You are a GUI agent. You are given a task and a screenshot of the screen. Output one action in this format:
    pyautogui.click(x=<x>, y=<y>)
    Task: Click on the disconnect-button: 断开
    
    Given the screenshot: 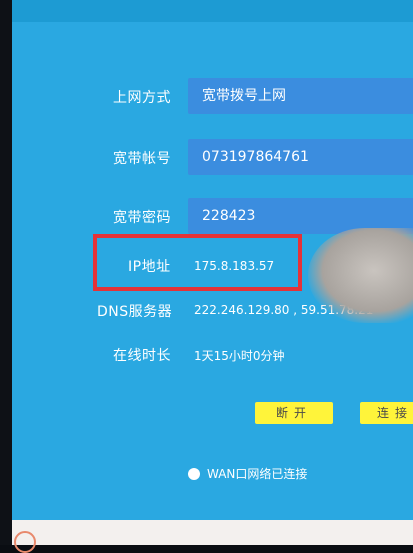 What is the action you would take?
    pyautogui.click(x=294, y=413)
    